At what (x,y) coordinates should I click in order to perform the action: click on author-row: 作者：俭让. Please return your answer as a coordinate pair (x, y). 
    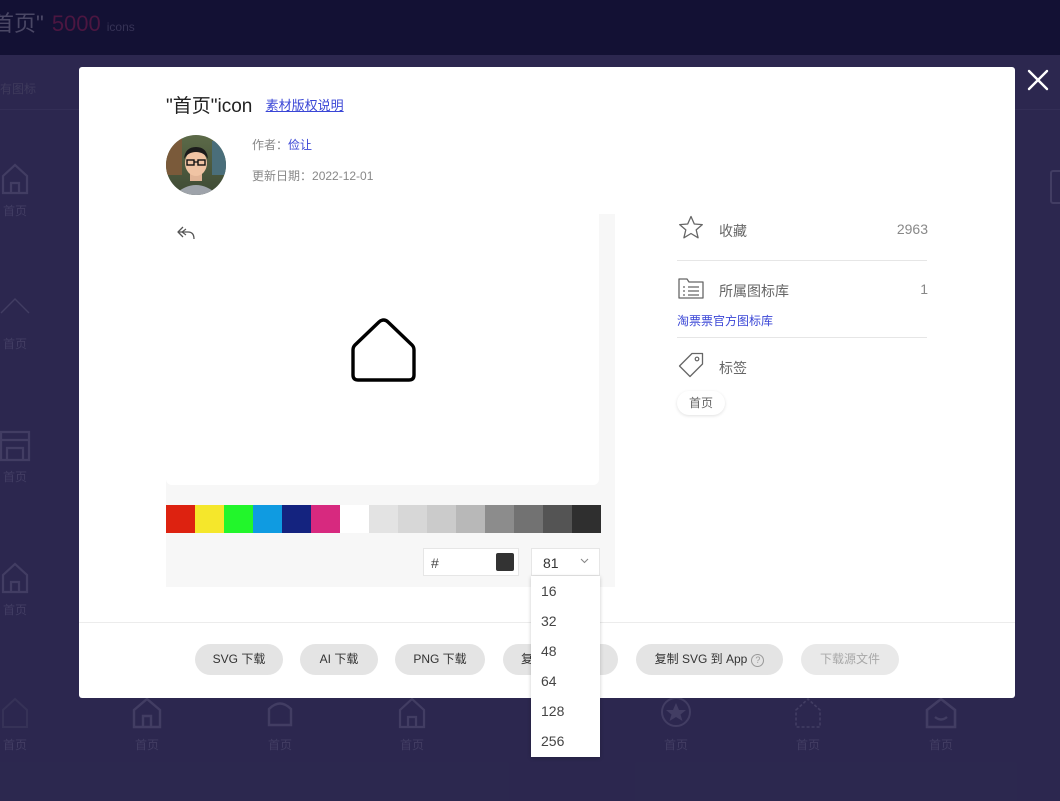
    Looking at the image, I should click on (282, 144).